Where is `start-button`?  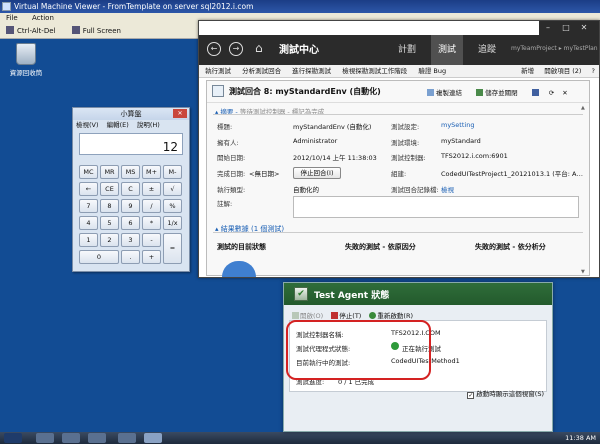
start-button is located at coordinates (13, 438).